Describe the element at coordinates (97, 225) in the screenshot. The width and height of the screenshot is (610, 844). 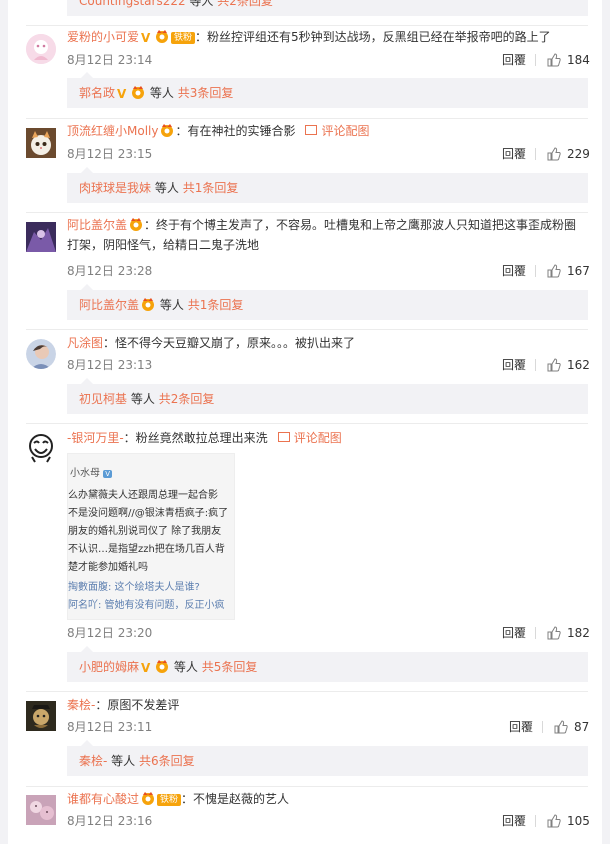
I see `username-link: 阿比盖尔盖` at that location.